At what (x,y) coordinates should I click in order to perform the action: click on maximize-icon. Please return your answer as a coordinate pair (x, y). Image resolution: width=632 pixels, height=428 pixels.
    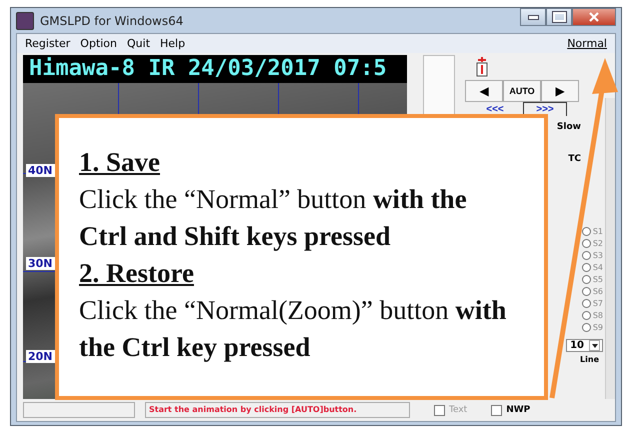
    Looking at the image, I should click on (559, 17).